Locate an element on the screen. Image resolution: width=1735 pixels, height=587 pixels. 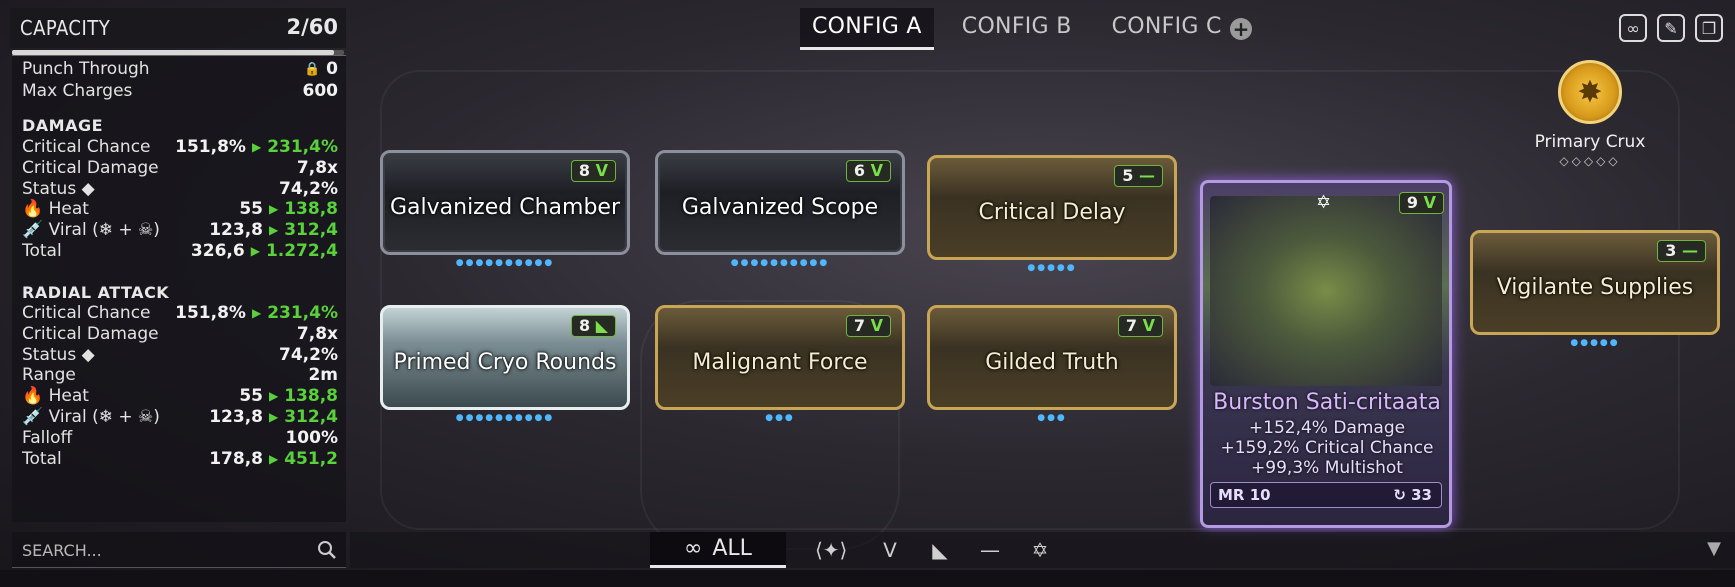
stat-value: 2m is located at coordinates (323, 375).